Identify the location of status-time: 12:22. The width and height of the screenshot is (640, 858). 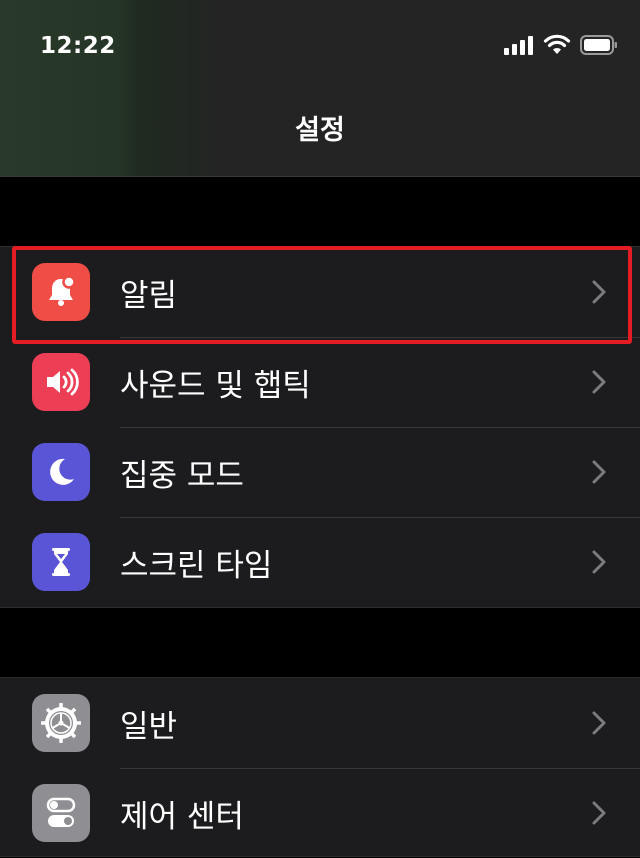
(78, 46).